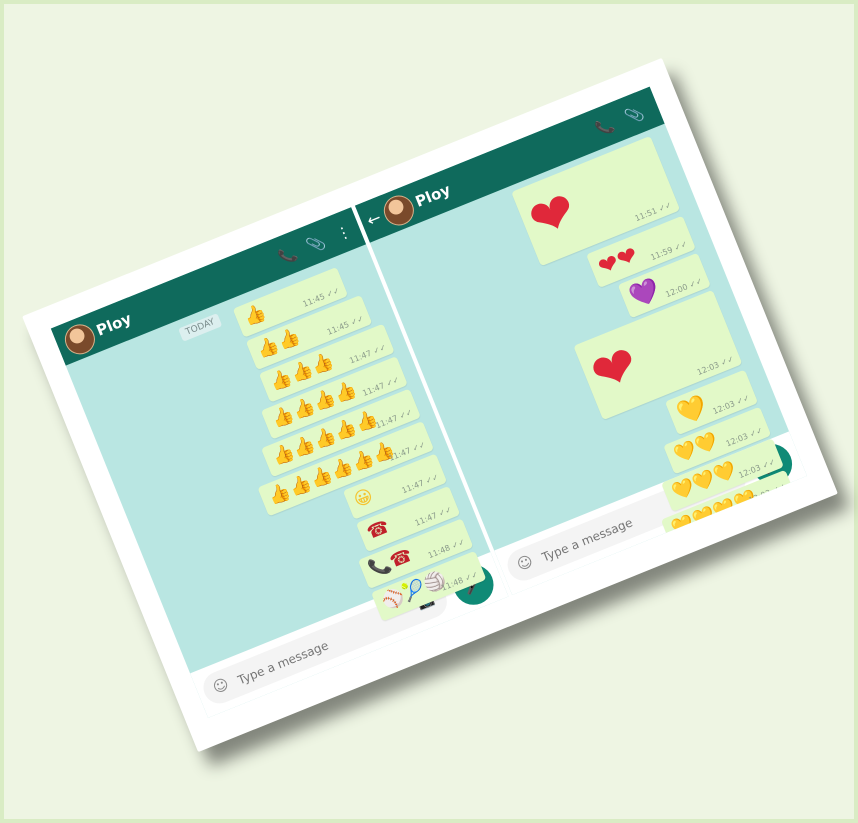 This screenshot has height=823, width=858. Describe the element at coordinates (390, 562) in the screenshot. I see `message-emoji: 📞☎` at that location.